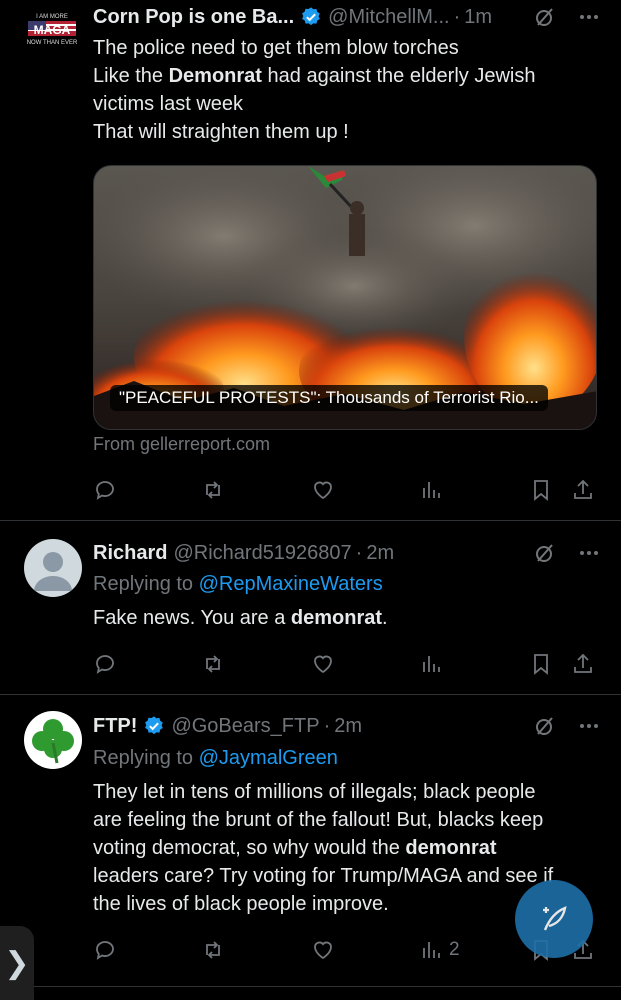  I want to click on avatar-default, so click(53, 568).